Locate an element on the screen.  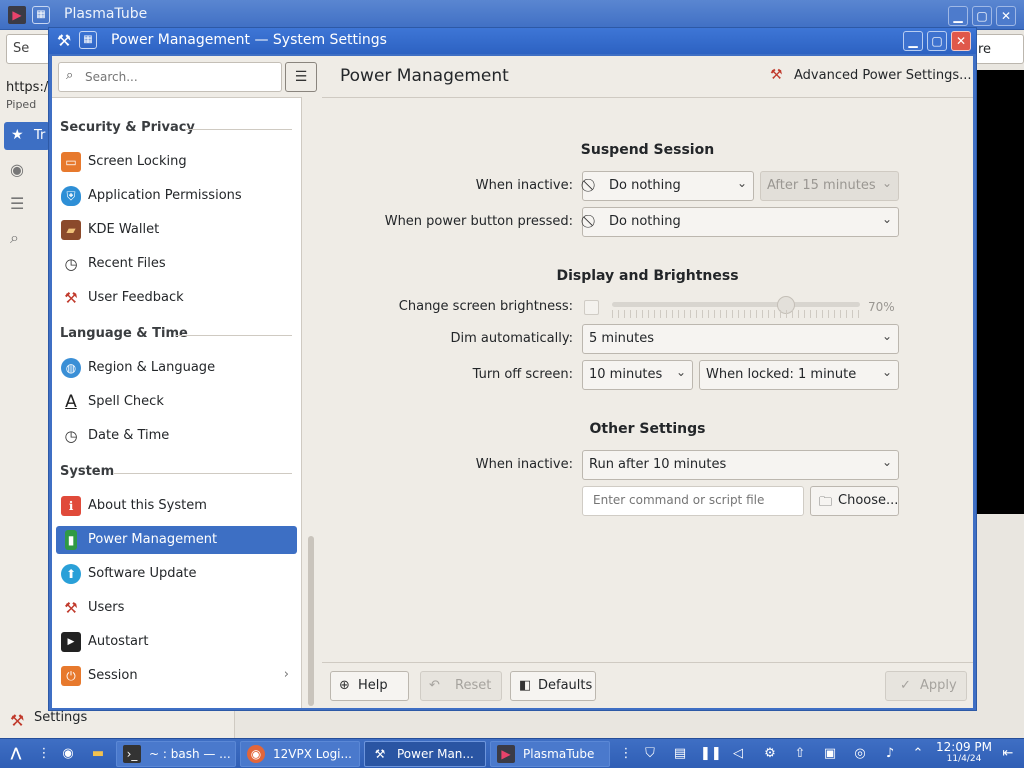
tray-expand-icon: ⌃ is located at coordinates (918, 754).